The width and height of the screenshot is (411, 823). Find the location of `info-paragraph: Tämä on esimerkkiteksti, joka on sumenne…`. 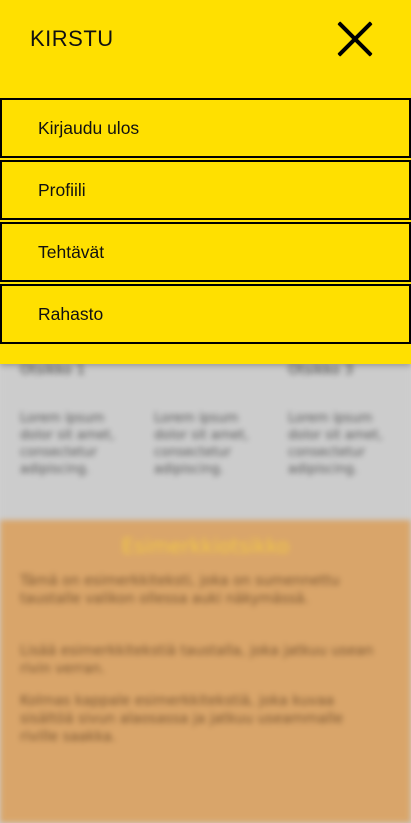

info-paragraph: Tämä on esimerkkiteksti, joka on sumenne… is located at coordinates (180, 590).